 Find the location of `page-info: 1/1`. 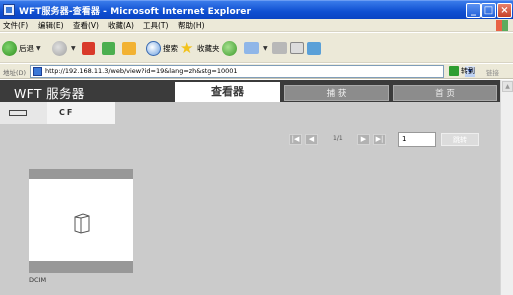

page-info: 1/1 is located at coordinates (338, 138).